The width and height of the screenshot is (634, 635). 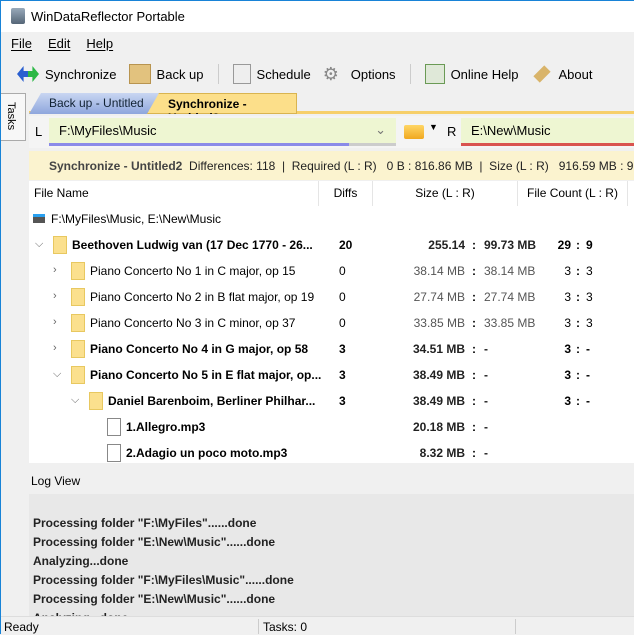 What do you see at coordinates (439, 297) in the screenshot?
I see `row-size-left: 27.74 MB` at bounding box center [439, 297].